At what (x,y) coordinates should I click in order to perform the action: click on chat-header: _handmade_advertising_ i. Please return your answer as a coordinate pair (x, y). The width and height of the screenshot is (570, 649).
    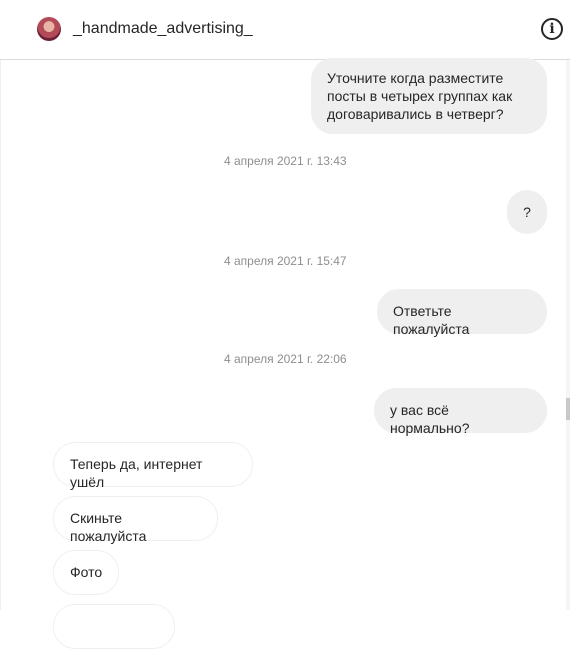
    Looking at the image, I should click on (285, 30).